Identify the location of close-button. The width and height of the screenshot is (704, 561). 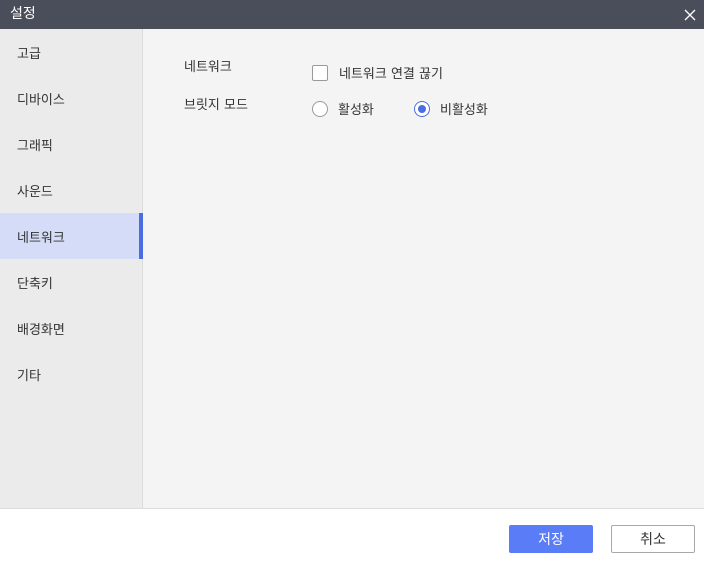
(690, 14).